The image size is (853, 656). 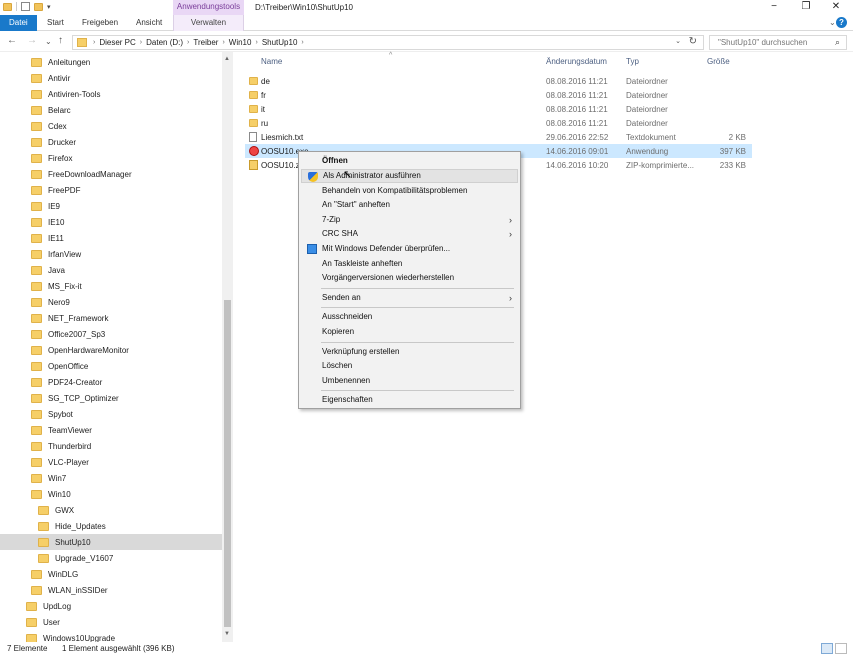 I want to click on refresh-icon: ↻, so click(x=693, y=41).